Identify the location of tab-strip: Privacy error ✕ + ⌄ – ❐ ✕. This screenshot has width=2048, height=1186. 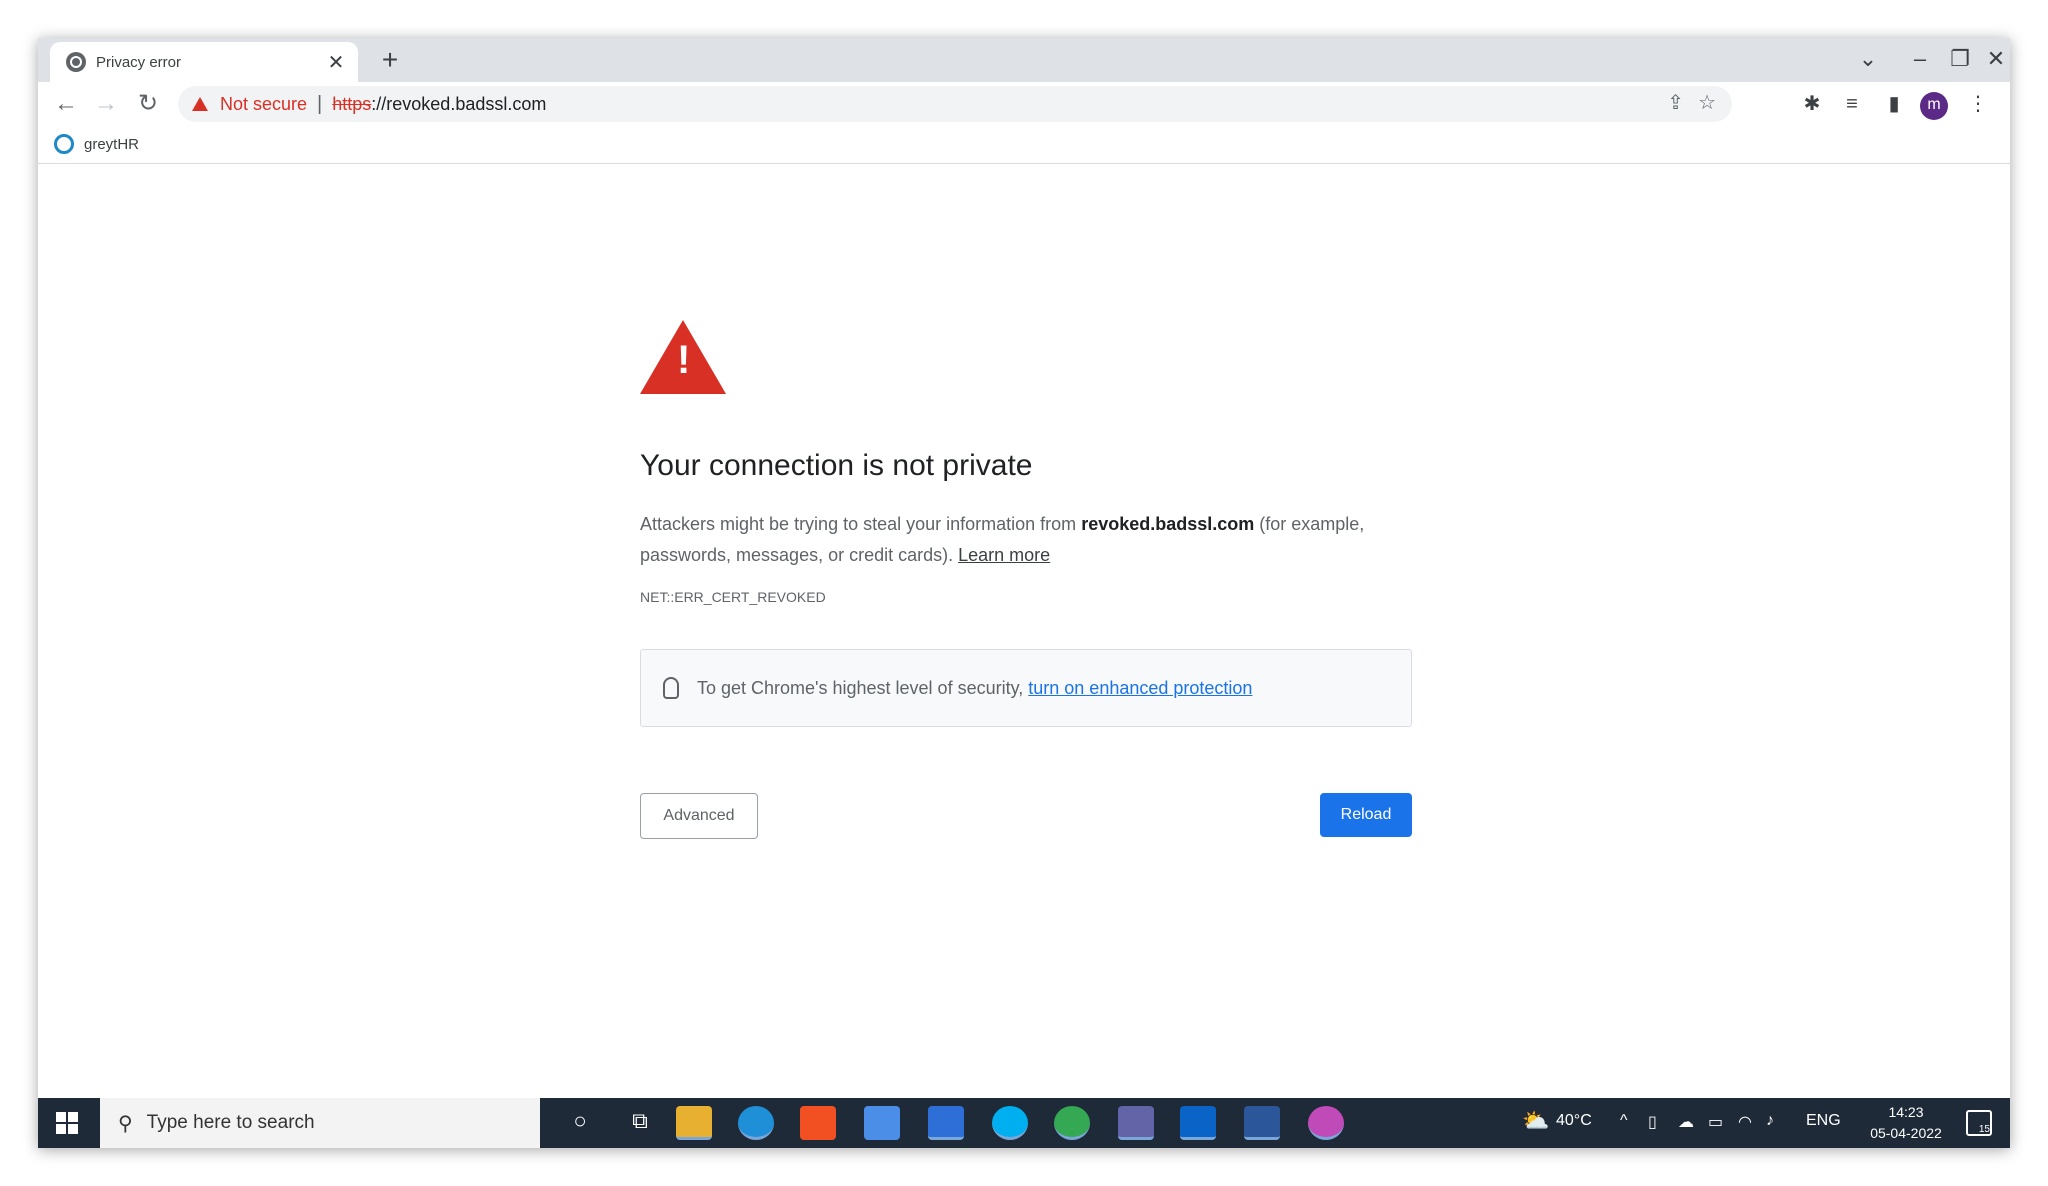
(1024, 60).